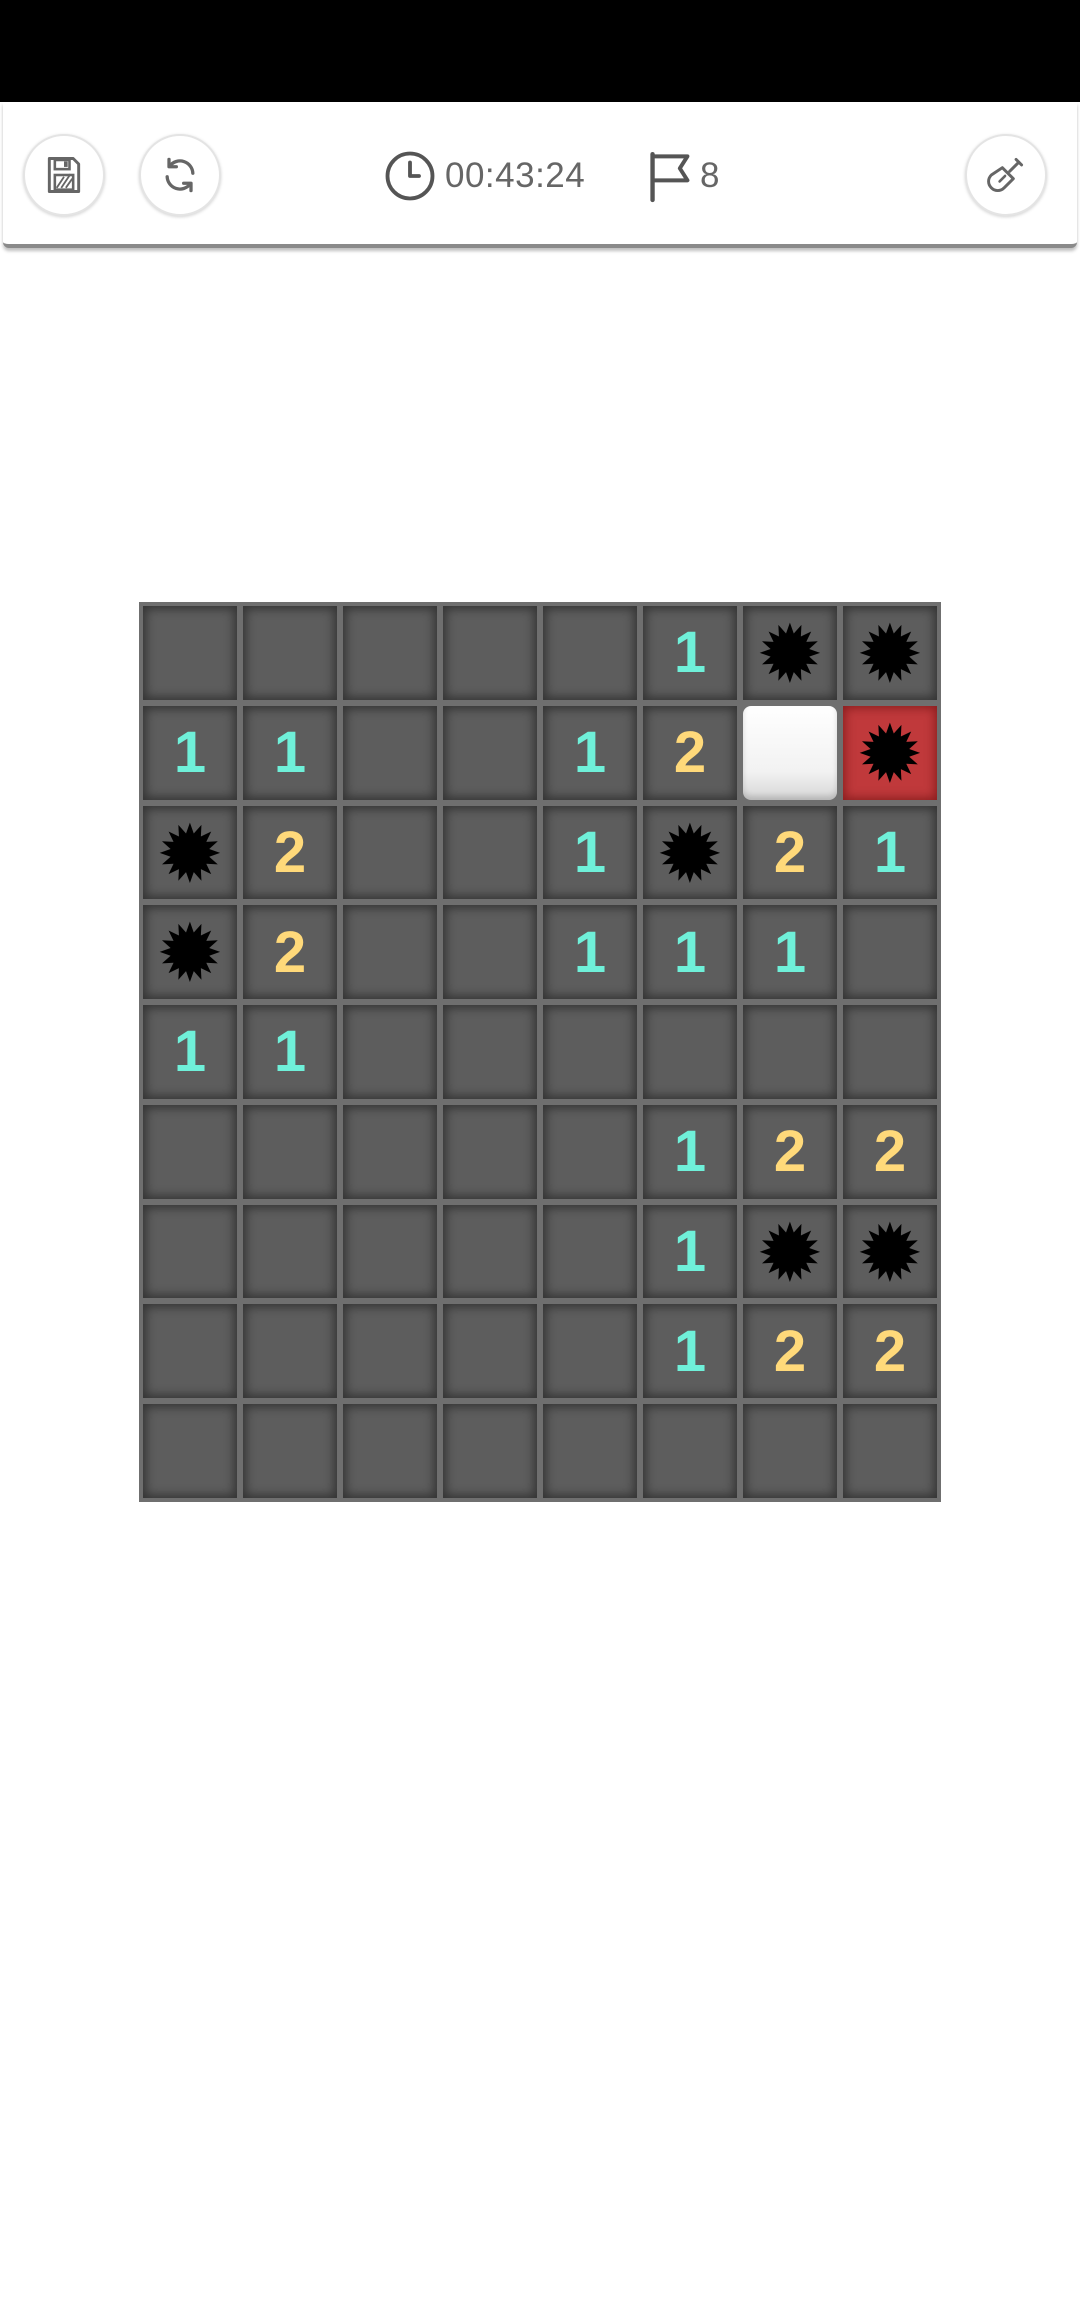  I want to click on flag-icon, so click(670, 177).